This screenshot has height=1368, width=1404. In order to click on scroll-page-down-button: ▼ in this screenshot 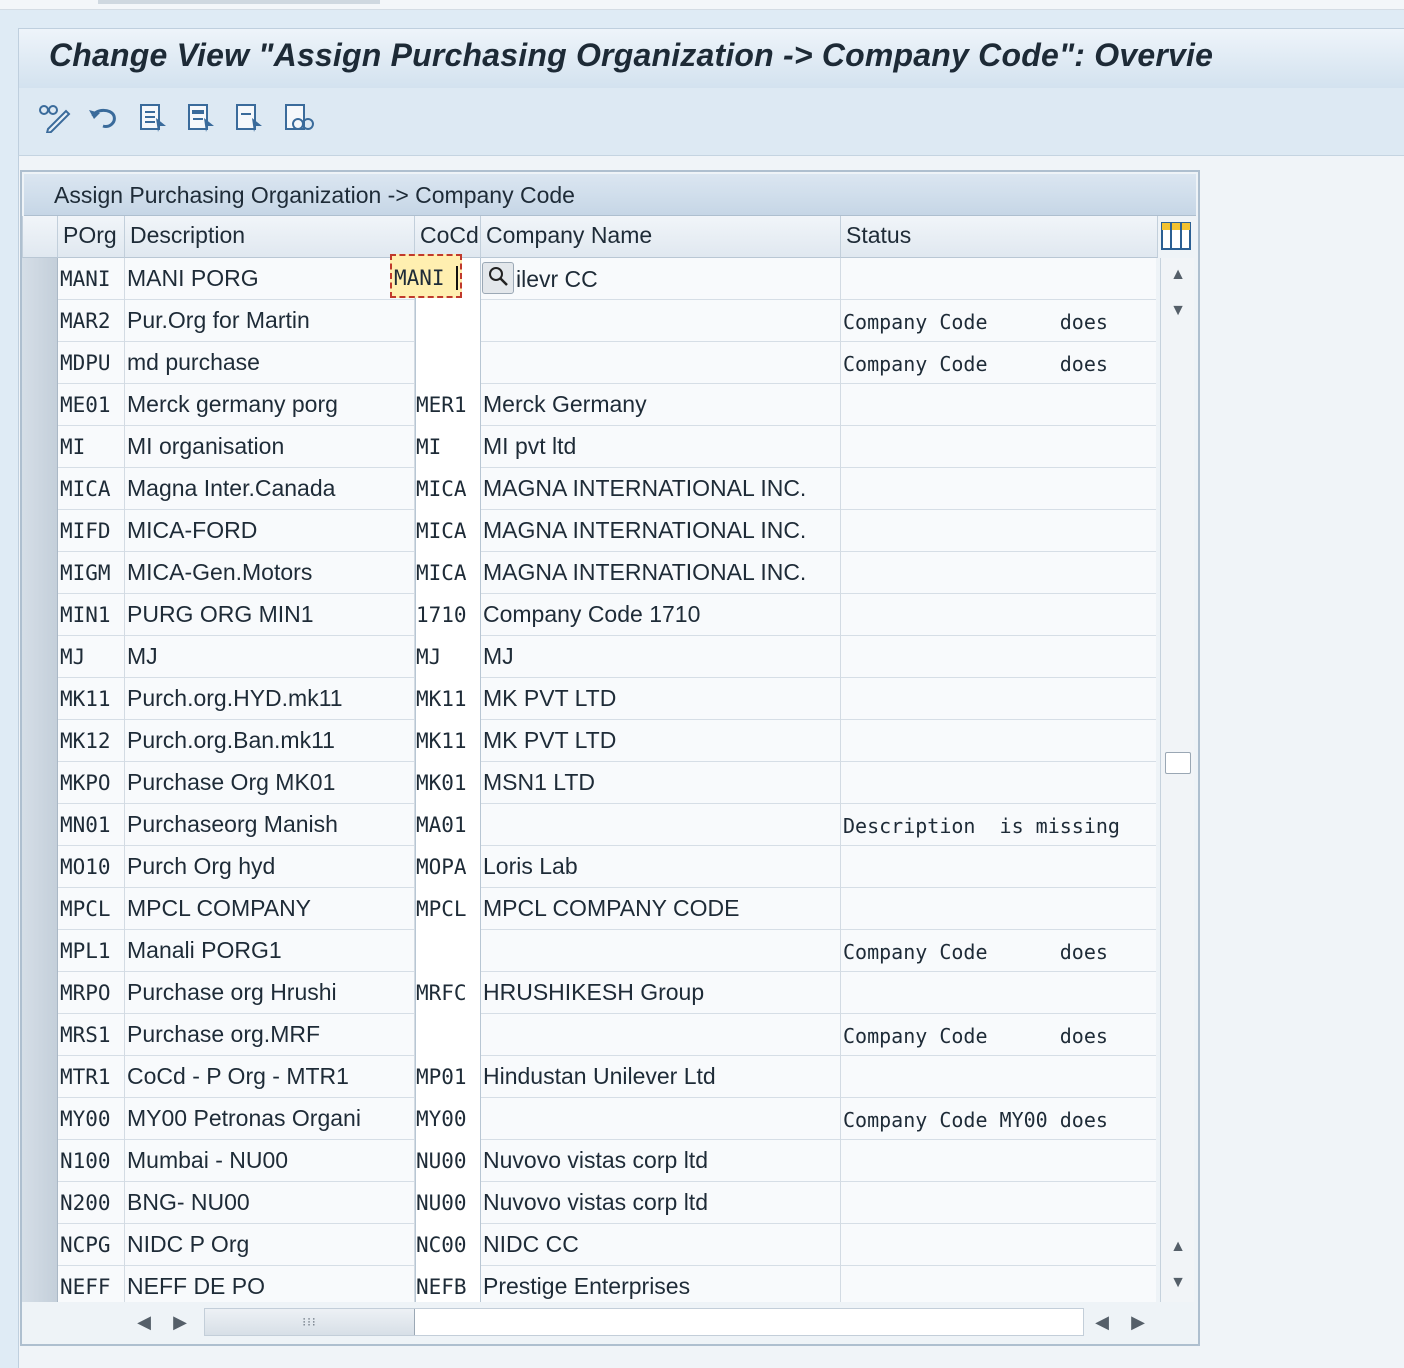, I will do `click(1178, 311)`.